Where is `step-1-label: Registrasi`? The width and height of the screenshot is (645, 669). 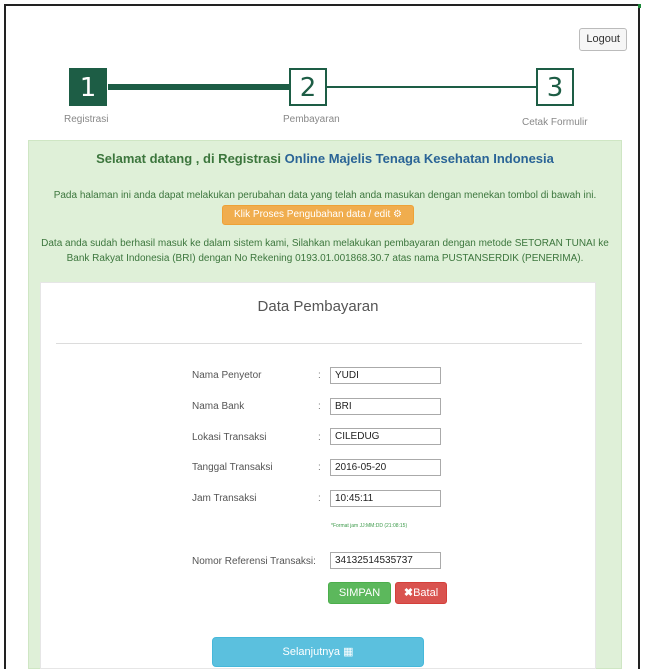
step-1-label: Registrasi is located at coordinates (86, 119).